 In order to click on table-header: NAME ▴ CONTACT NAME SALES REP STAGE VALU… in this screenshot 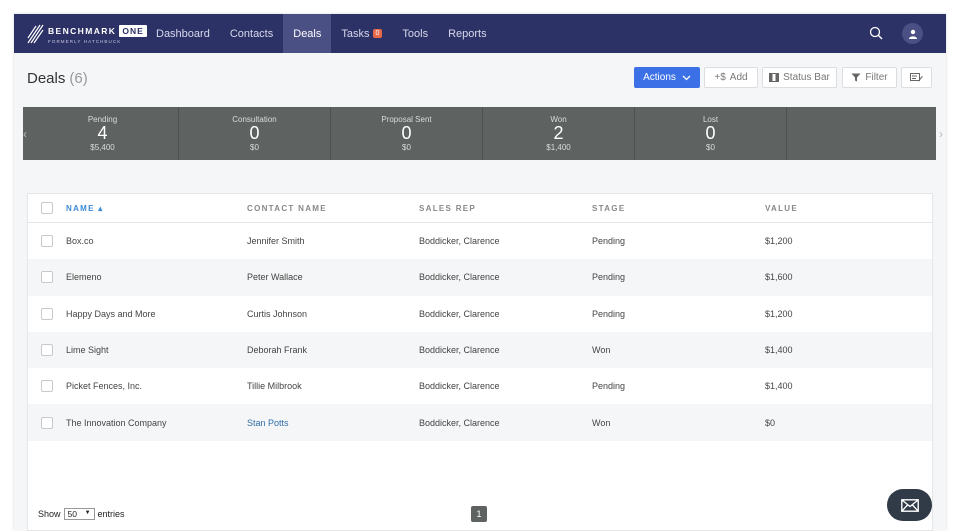, I will do `click(480, 208)`.